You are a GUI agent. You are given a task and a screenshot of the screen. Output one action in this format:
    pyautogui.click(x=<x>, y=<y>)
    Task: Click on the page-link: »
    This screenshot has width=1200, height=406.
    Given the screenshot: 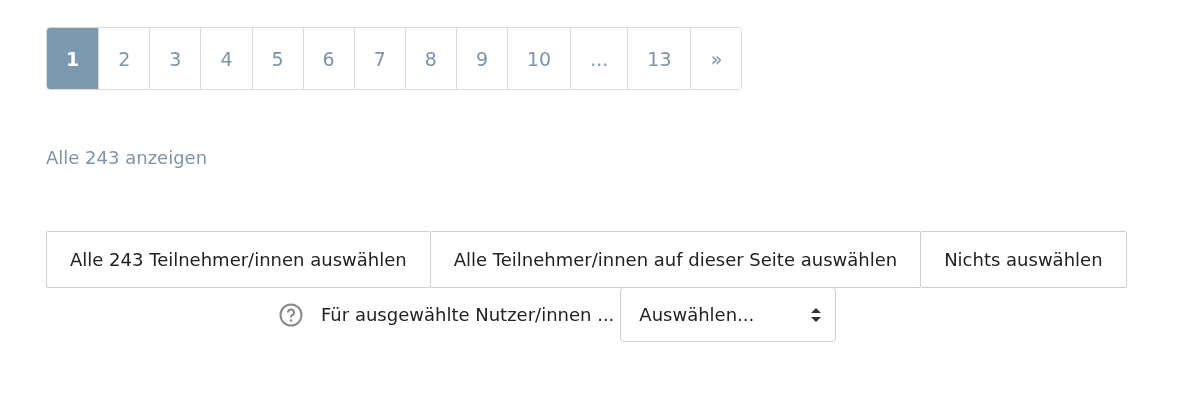 What is the action you would take?
    pyautogui.click(x=716, y=58)
    